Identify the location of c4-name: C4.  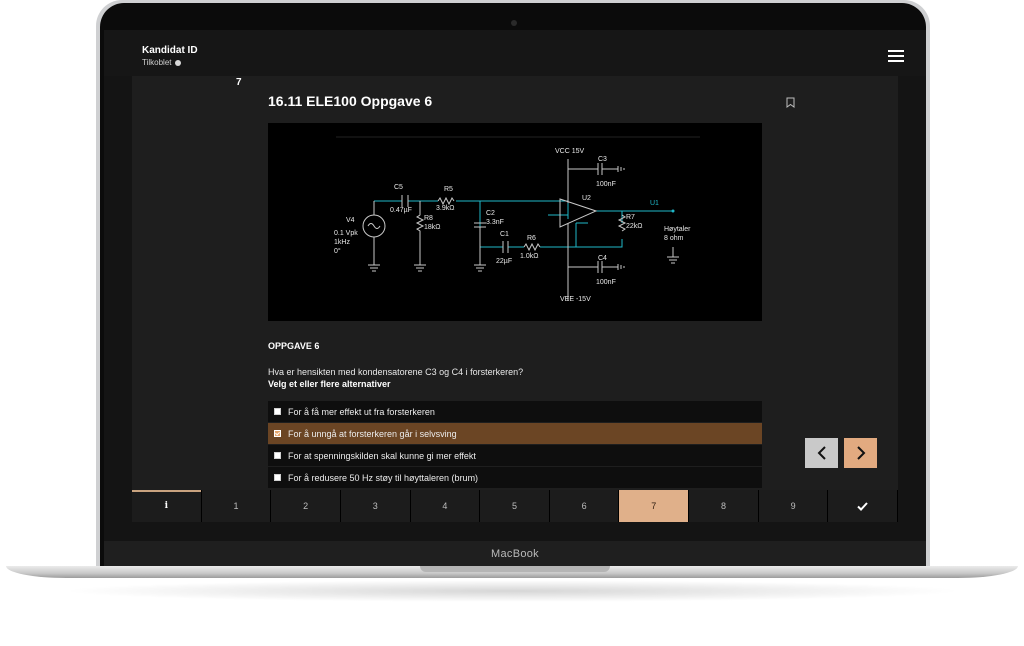
(602, 258).